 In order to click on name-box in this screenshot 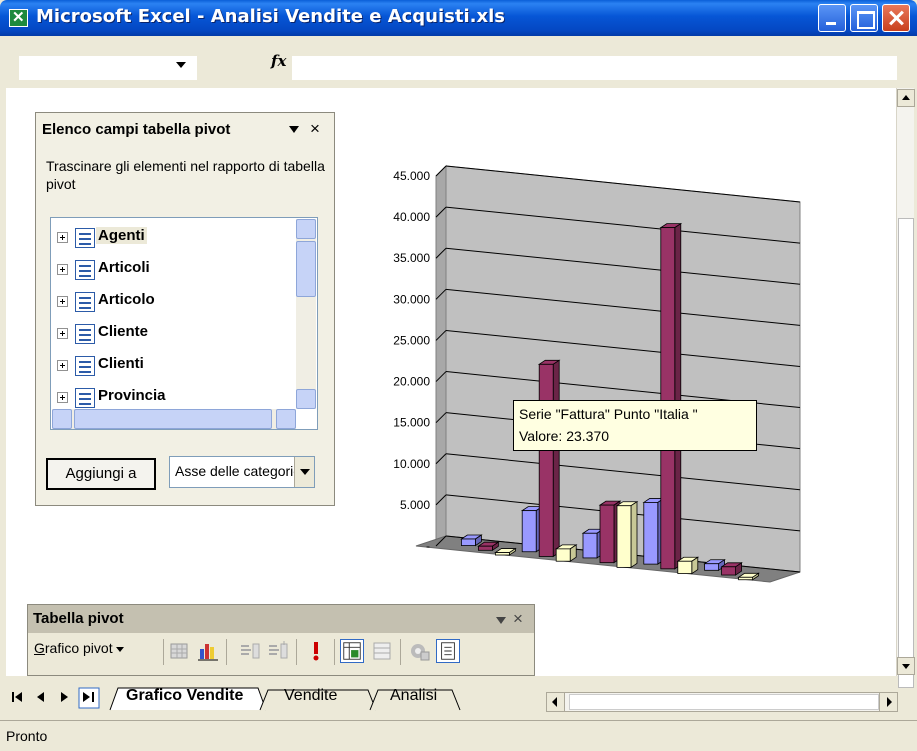, I will do `click(108, 68)`.